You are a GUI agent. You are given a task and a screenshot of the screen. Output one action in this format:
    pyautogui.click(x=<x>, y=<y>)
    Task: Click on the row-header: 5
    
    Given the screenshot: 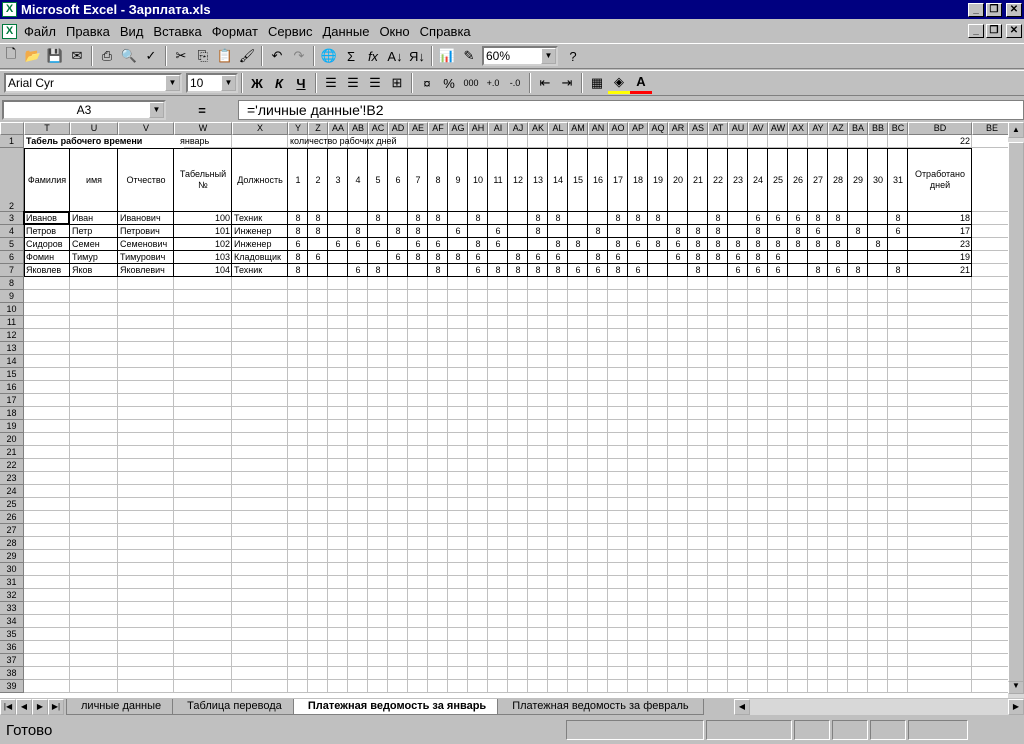 What is the action you would take?
    pyautogui.click(x=12, y=244)
    